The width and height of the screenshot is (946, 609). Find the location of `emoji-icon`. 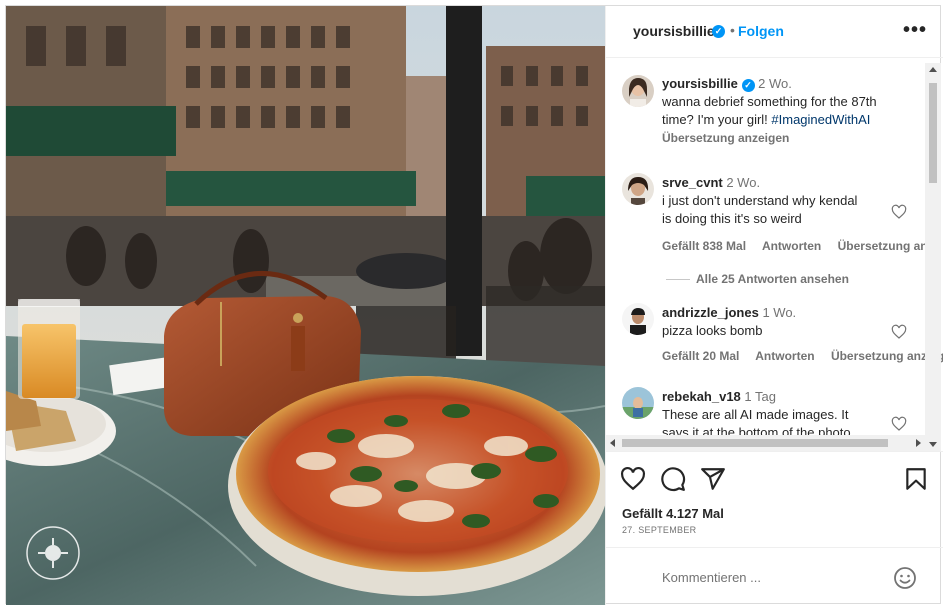

emoji-icon is located at coordinates (905, 578).